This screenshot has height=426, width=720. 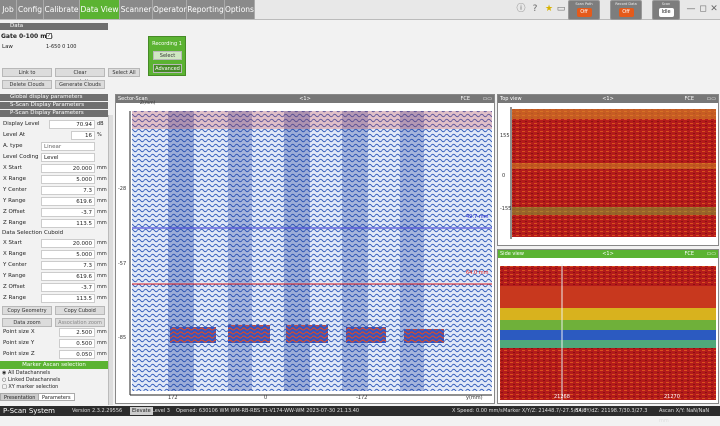 What do you see at coordinates (691, 9) in the screenshot?
I see `minimize-icon: —` at bounding box center [691, 9].